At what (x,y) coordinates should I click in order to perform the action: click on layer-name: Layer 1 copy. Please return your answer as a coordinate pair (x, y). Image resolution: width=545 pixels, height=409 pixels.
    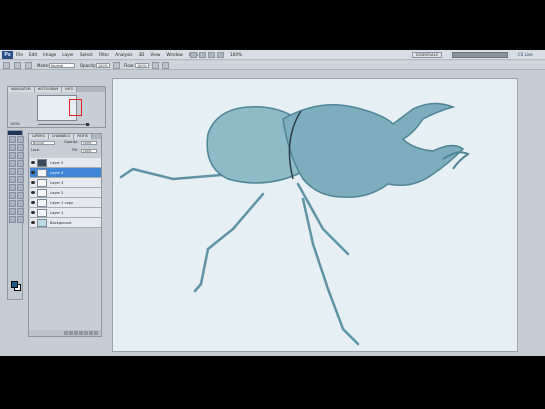
    Looking at the image, I should click on (61, 203).